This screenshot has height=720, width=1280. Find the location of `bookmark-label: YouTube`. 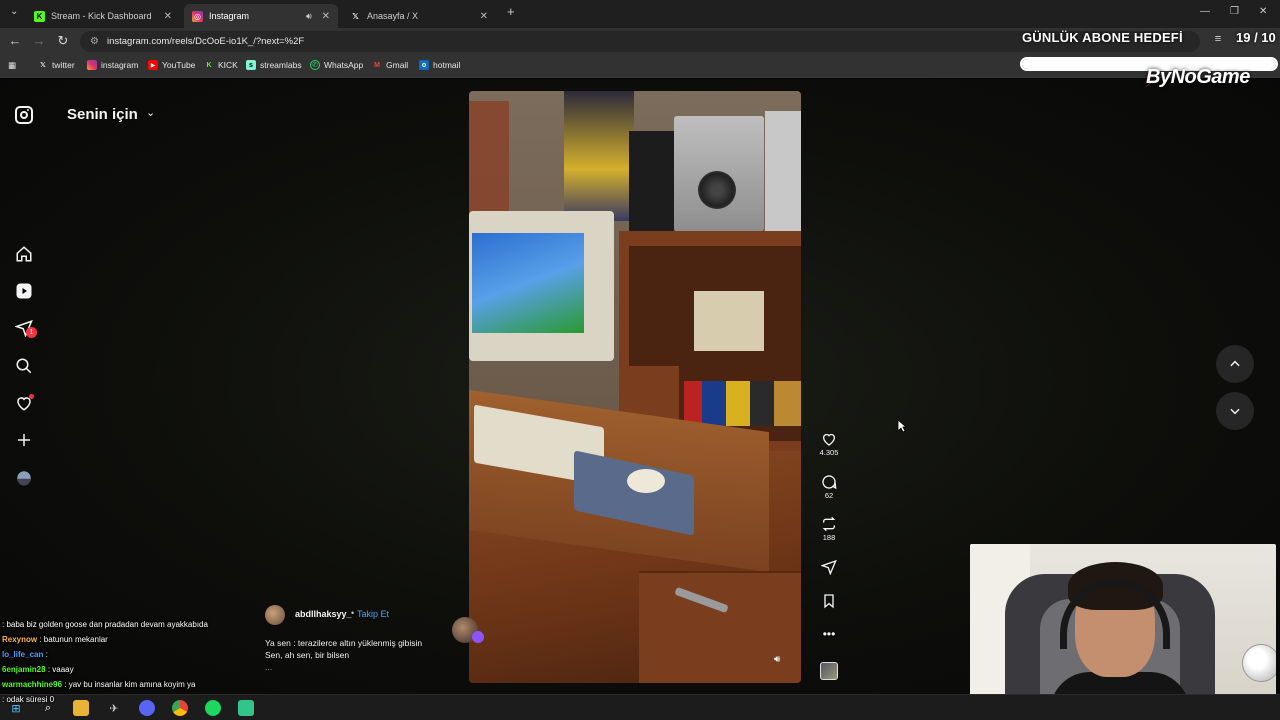

bookmark-label: YouTube is located at coordinates (179, 65).